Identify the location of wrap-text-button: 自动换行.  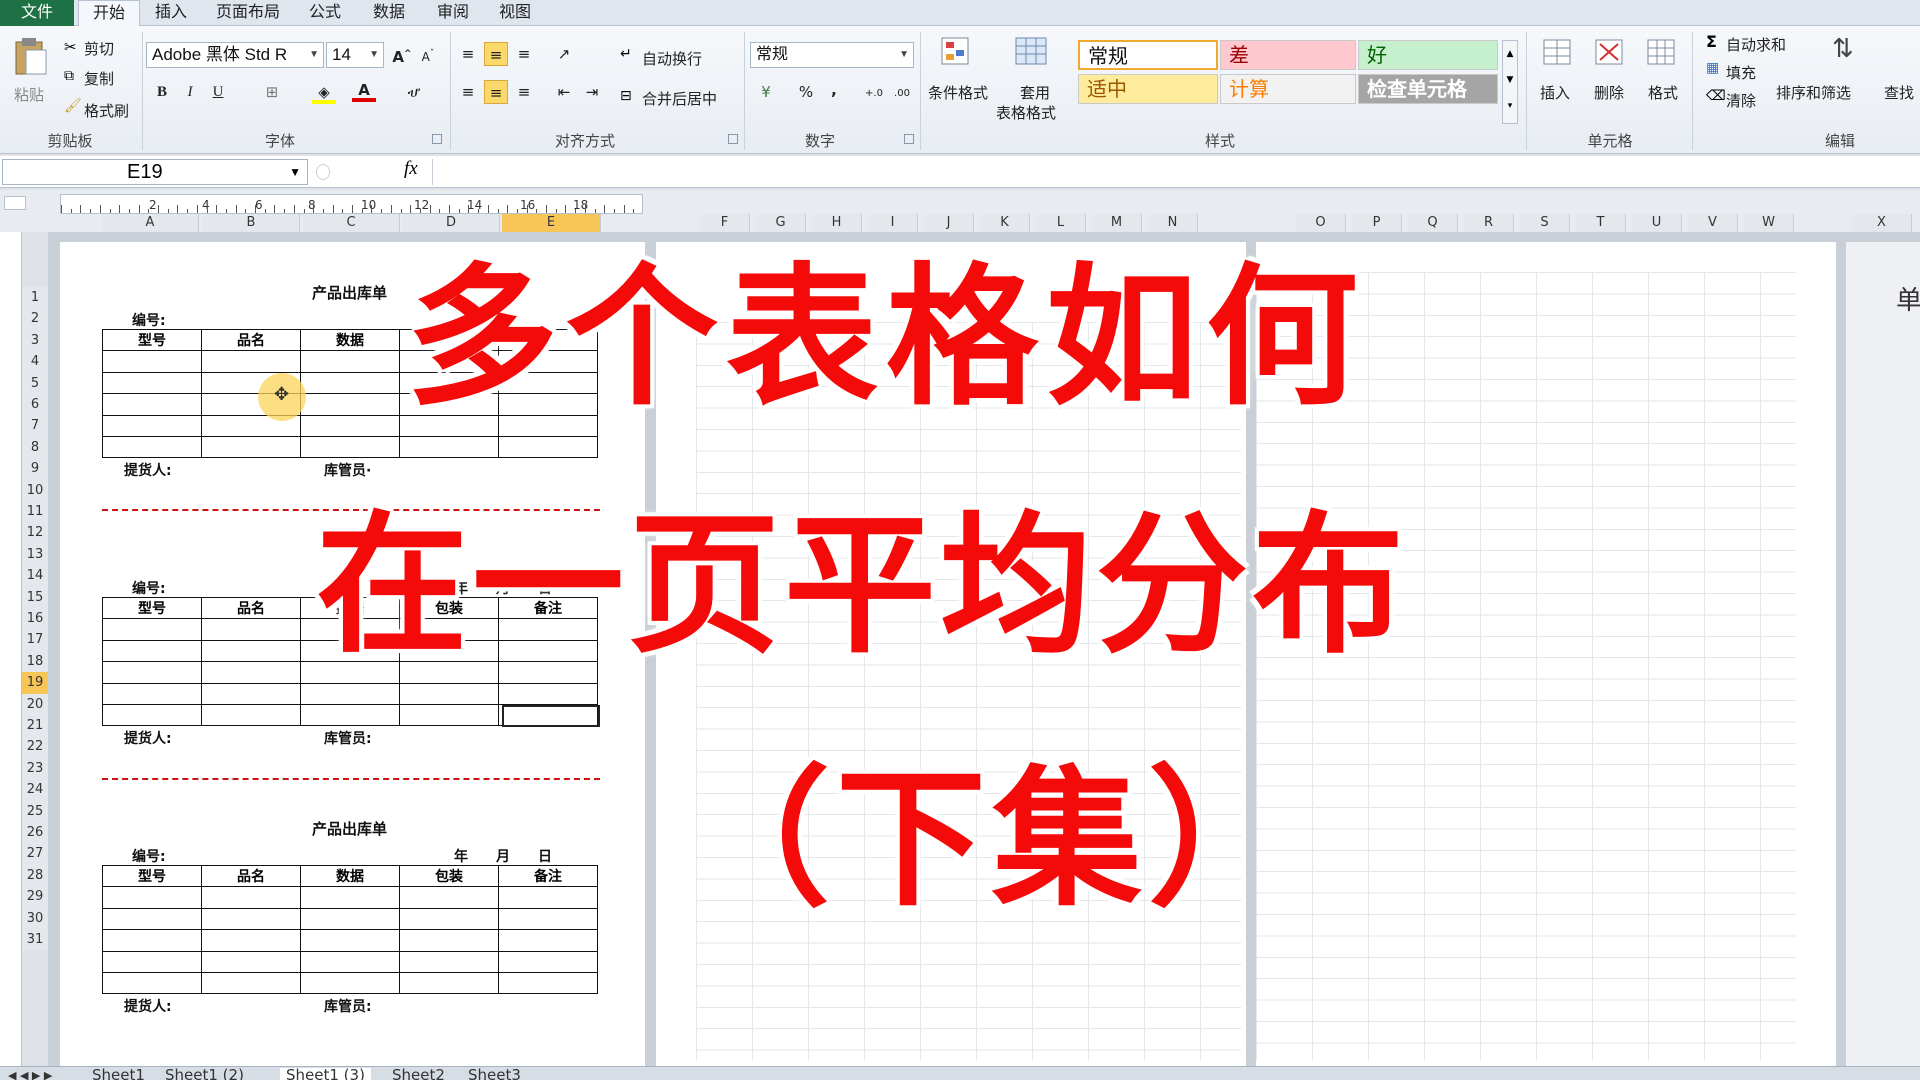
(672, 58).